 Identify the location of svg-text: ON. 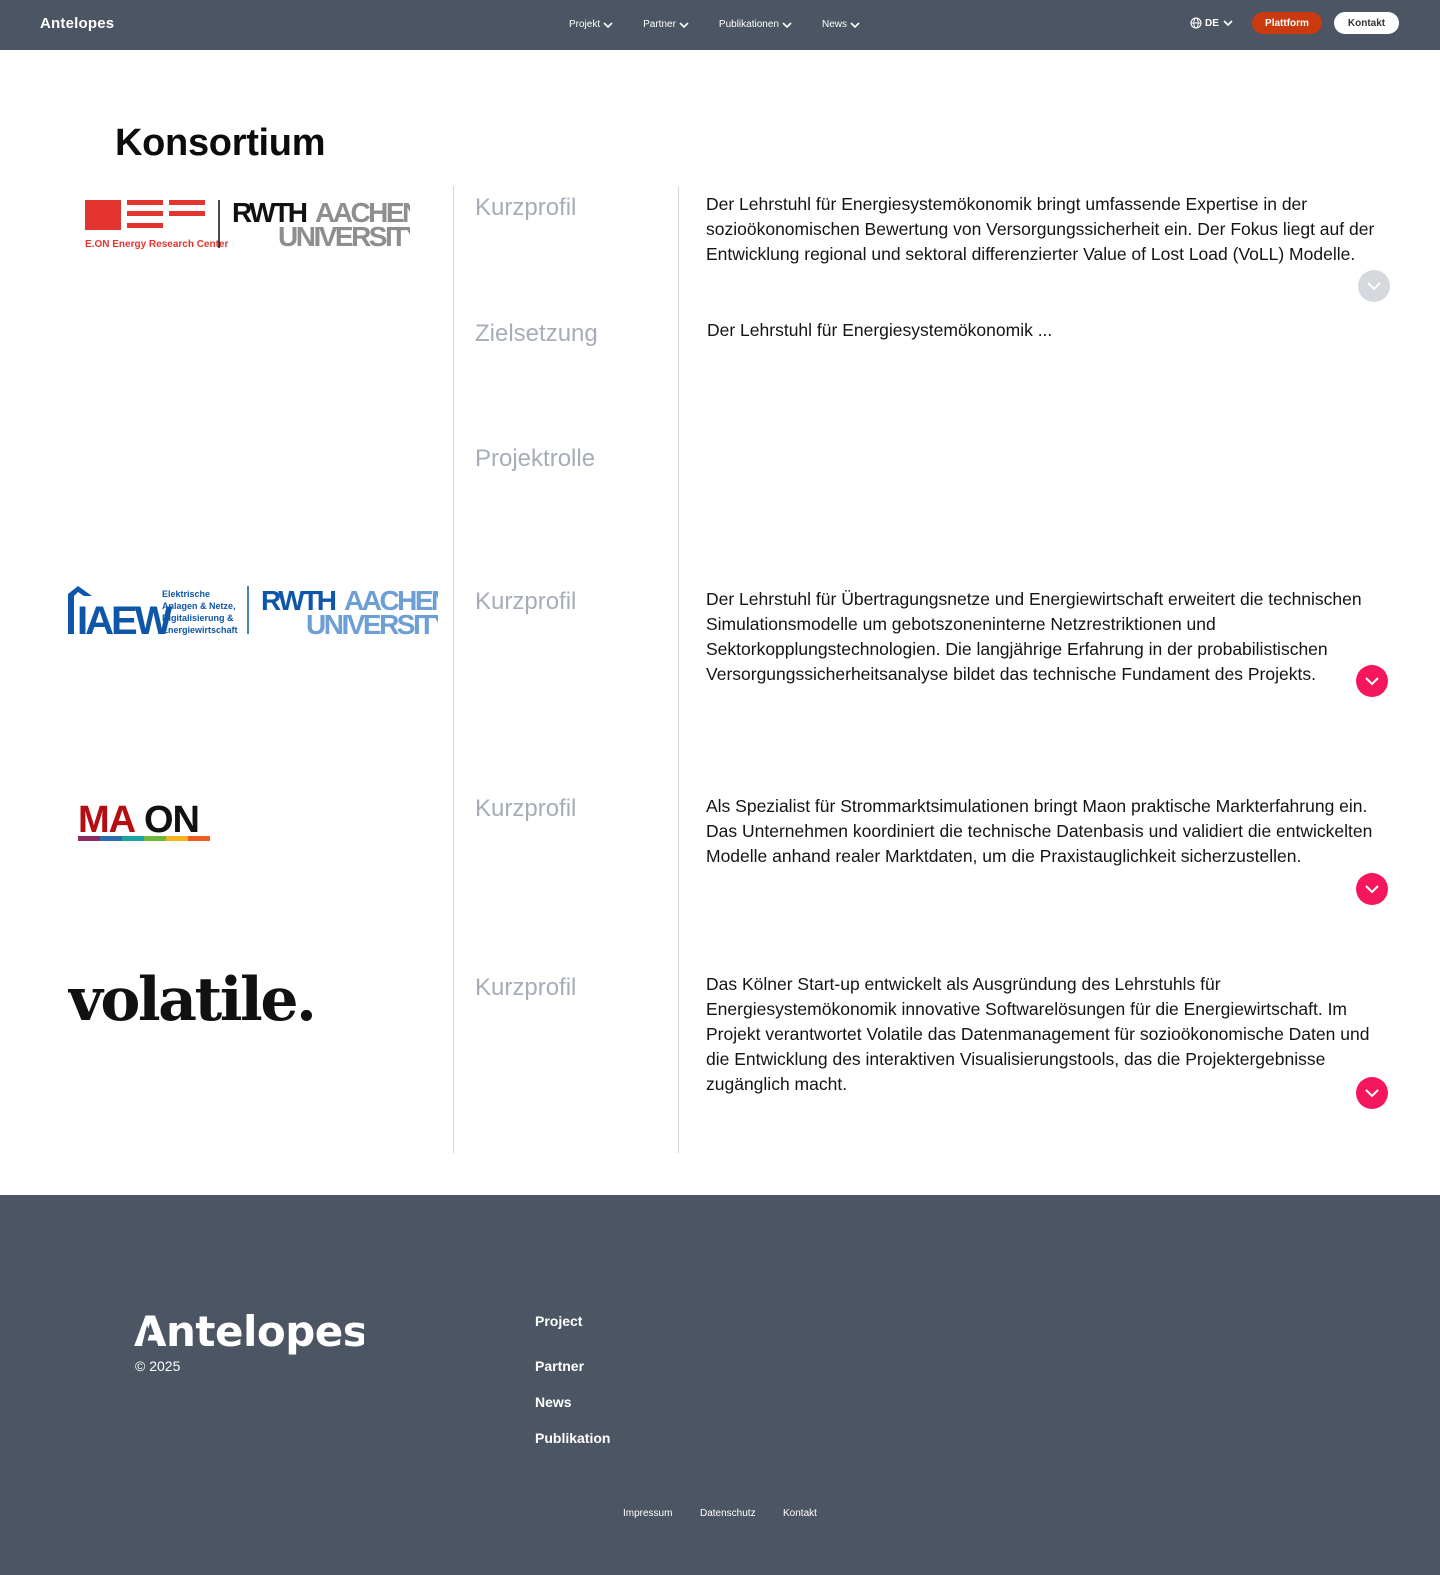
(171, 820).